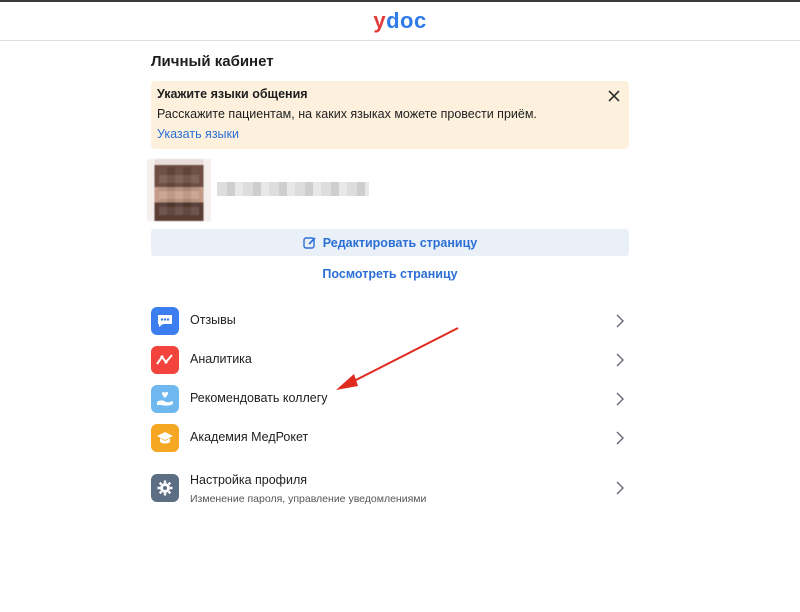 This screenshot has height=612, width=800. Describe the element at coordinates (165, 438) in the screenshot. I see `graduation-cap-icon` at that location.